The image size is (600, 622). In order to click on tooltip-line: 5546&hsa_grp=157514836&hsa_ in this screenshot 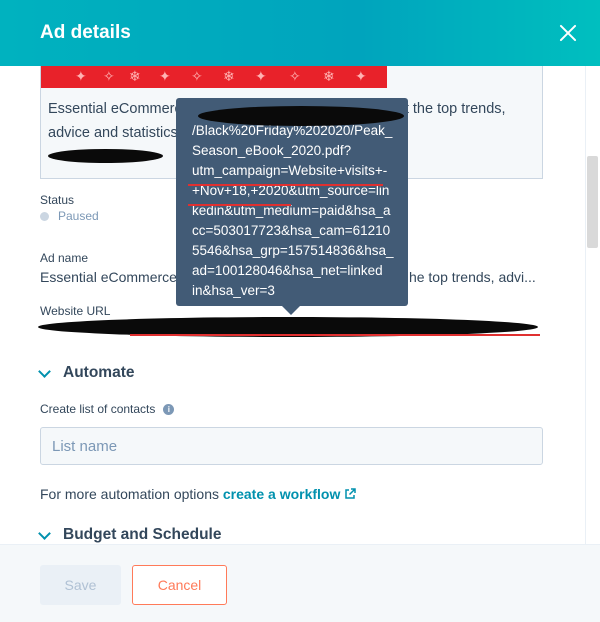, I will do `click(293, 250)`.